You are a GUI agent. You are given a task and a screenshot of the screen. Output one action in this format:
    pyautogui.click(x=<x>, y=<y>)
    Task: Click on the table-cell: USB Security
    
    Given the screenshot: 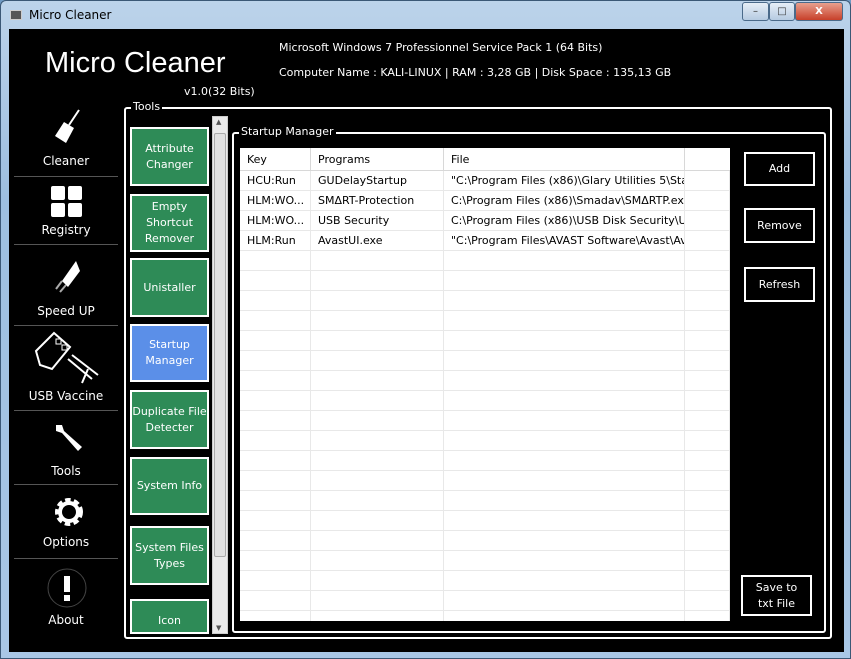 What is the action you would take?
    pyautogui.click(x=377, y=221)
    